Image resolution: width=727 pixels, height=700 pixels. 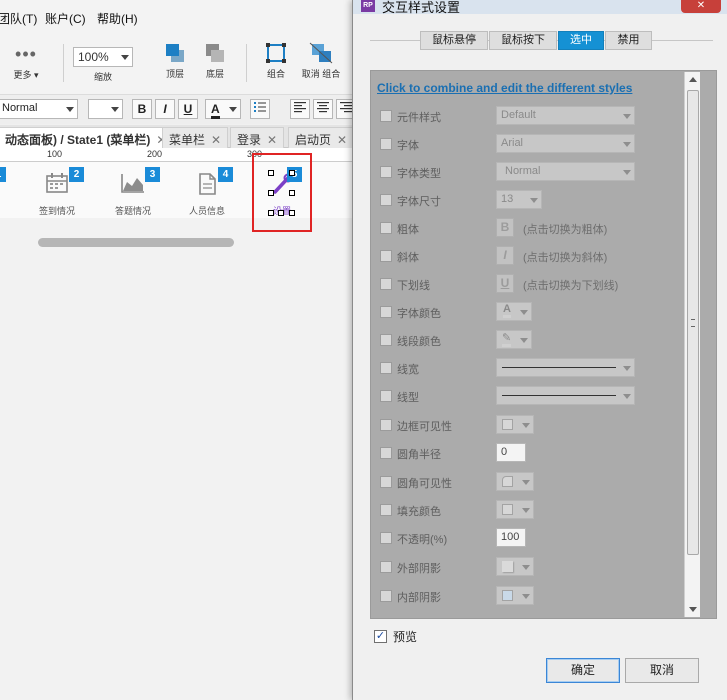 I want to click on cancel-button: 取消, so click(x=662, y=670).